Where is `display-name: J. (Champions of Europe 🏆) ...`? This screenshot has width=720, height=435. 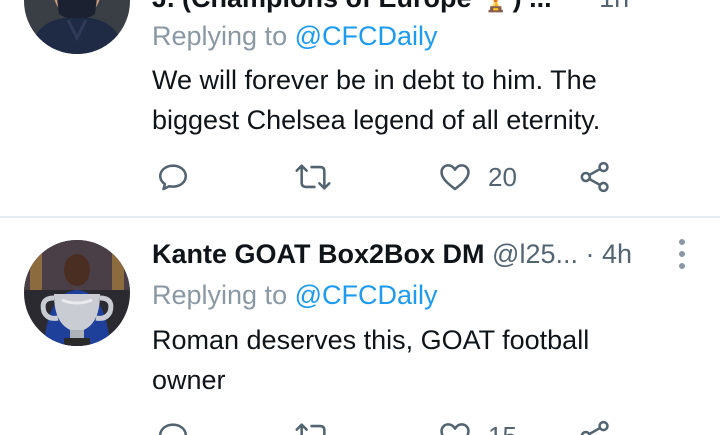 display-name: J. (Champions of Europe 🏆) ... is located at coordinates (352, 6).